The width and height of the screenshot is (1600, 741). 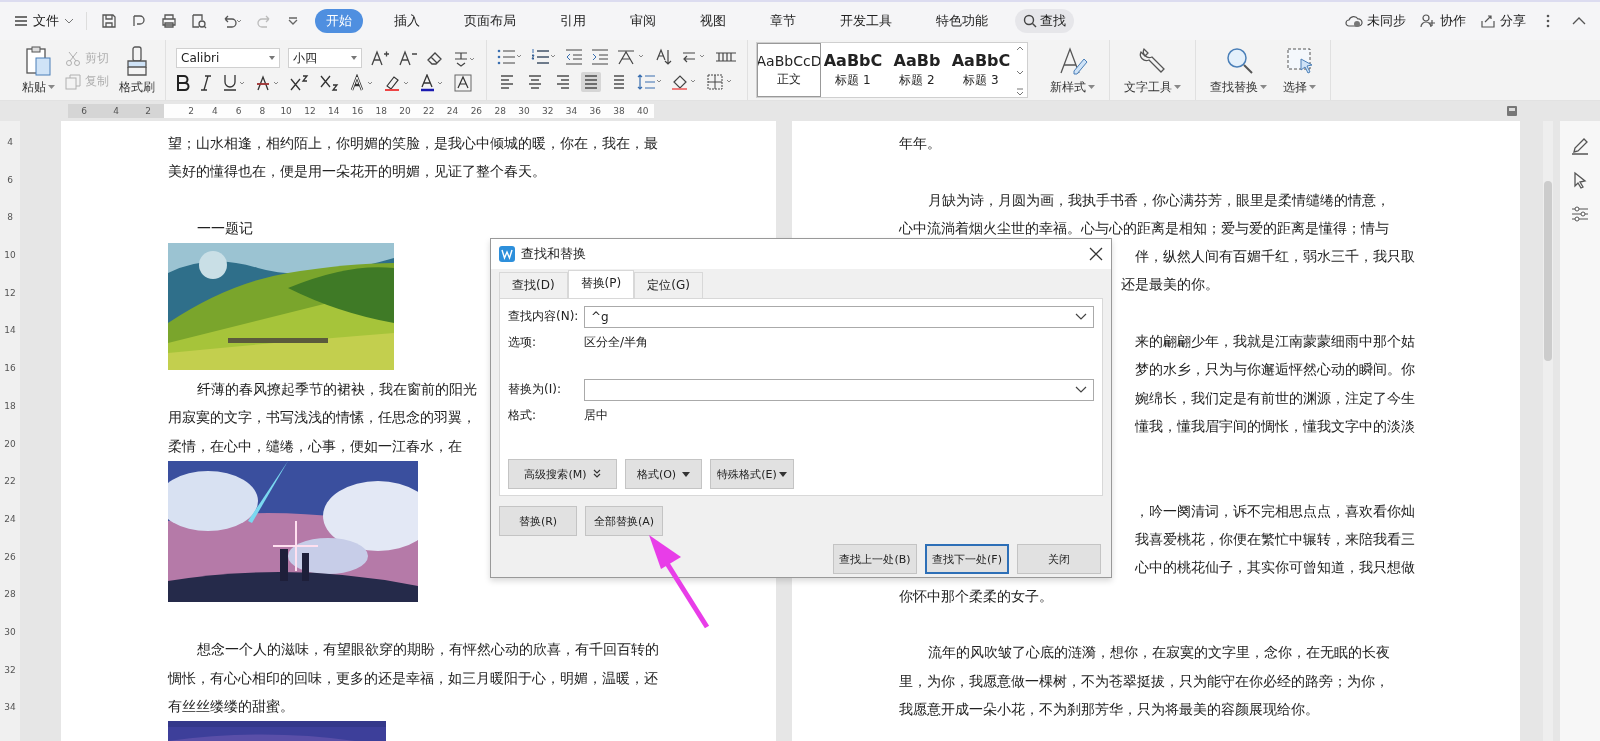 I want to click on paragraph-line: 梦的水乡，只为与你邂逅怦然心动的瞬间。你, so click(x=1275, y=370).